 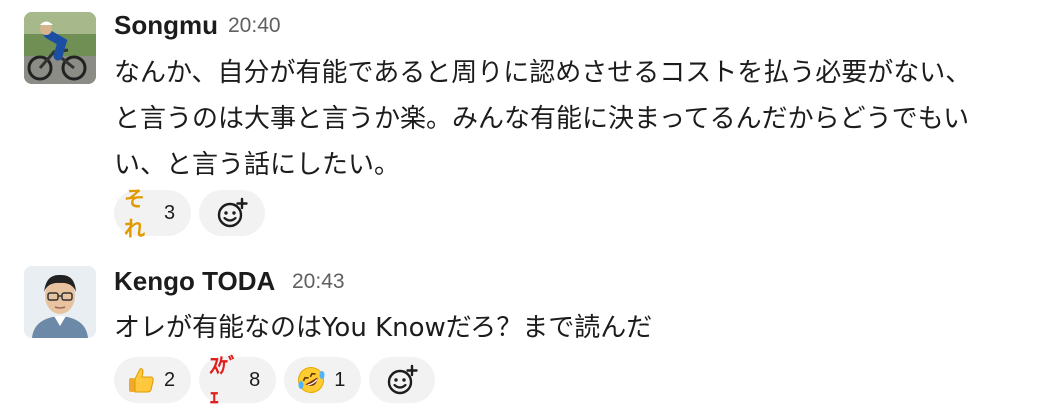 I want to click on person-avatar-image, so click(x=60, y=302).